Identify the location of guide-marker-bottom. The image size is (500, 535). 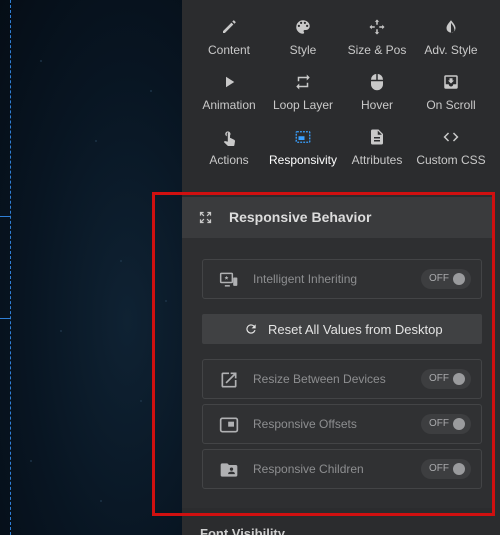
(5, 318).